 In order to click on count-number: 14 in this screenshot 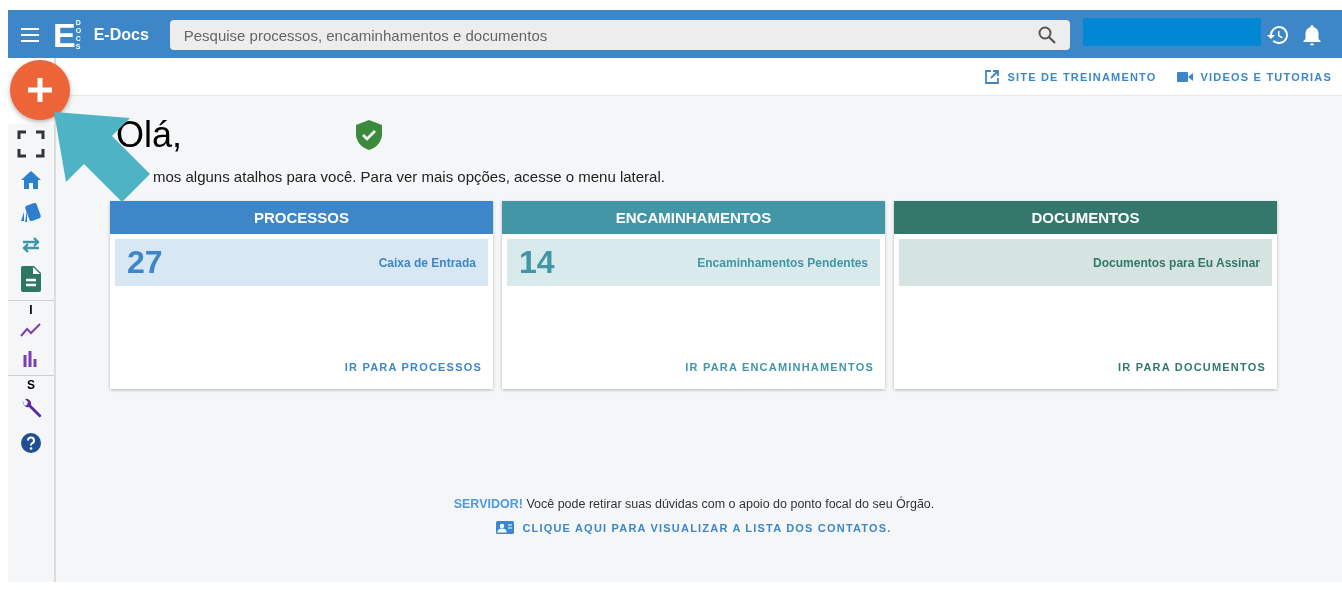, I will do `click(537, 262)`.